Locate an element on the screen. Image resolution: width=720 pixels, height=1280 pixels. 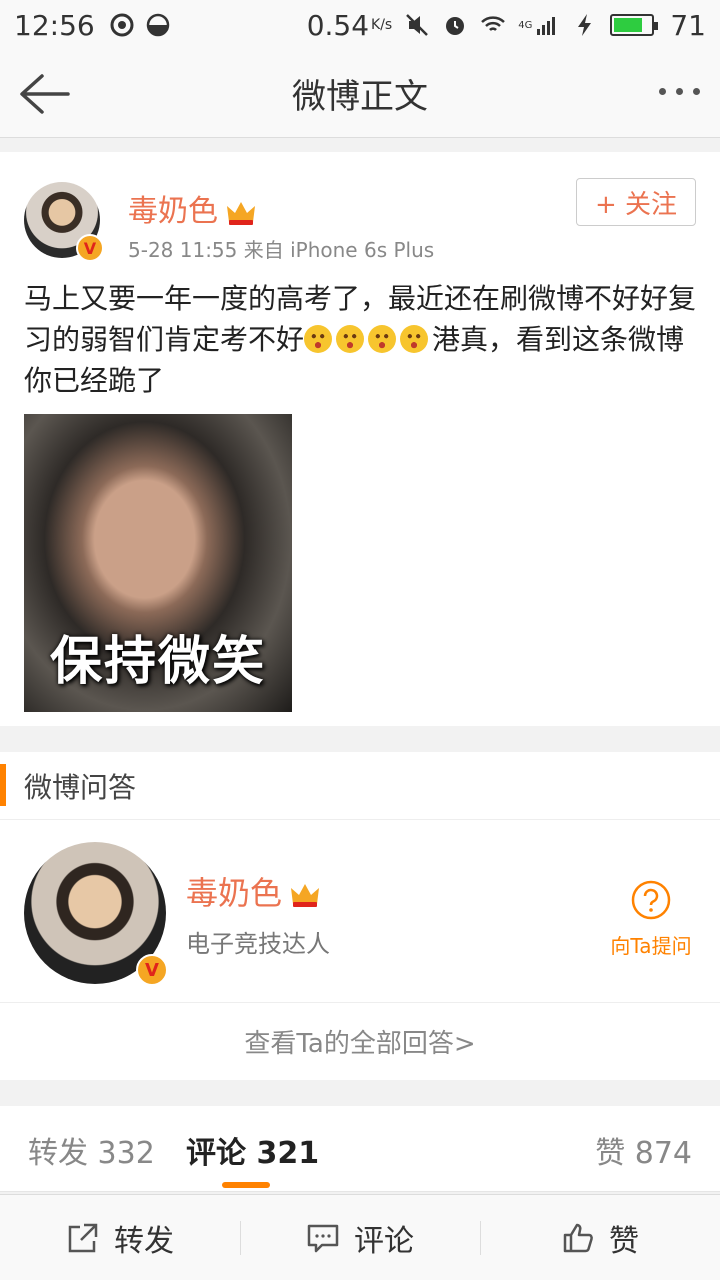
image-caption: 保持微笑 is located at coordinates (157, 662).